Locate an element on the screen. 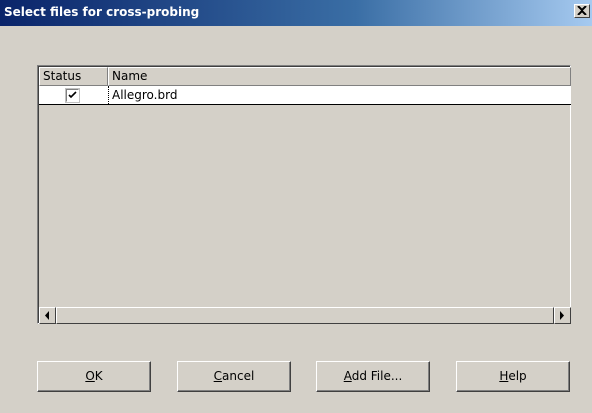  arrow-right-icon is located at coordinates (562, 315).